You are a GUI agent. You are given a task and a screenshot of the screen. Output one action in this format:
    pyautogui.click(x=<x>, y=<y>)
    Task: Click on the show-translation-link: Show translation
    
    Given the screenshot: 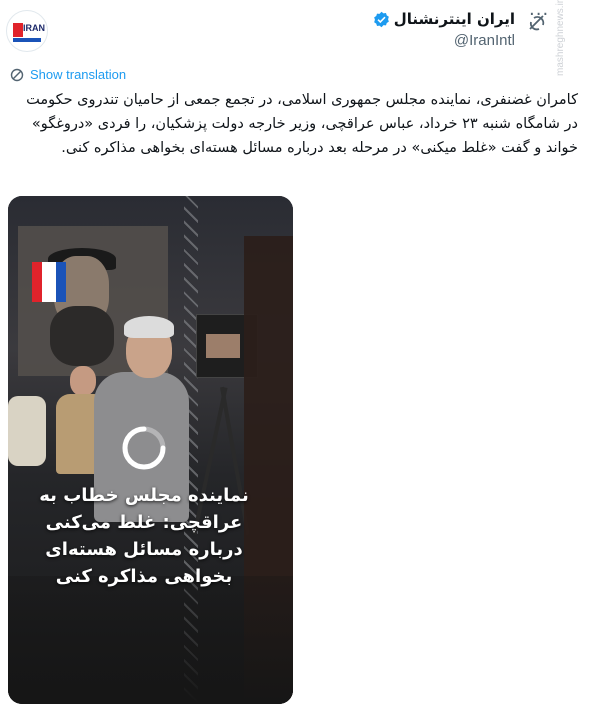 What is the action you would take?
    pyautogui.click(x=78, y=74)
    